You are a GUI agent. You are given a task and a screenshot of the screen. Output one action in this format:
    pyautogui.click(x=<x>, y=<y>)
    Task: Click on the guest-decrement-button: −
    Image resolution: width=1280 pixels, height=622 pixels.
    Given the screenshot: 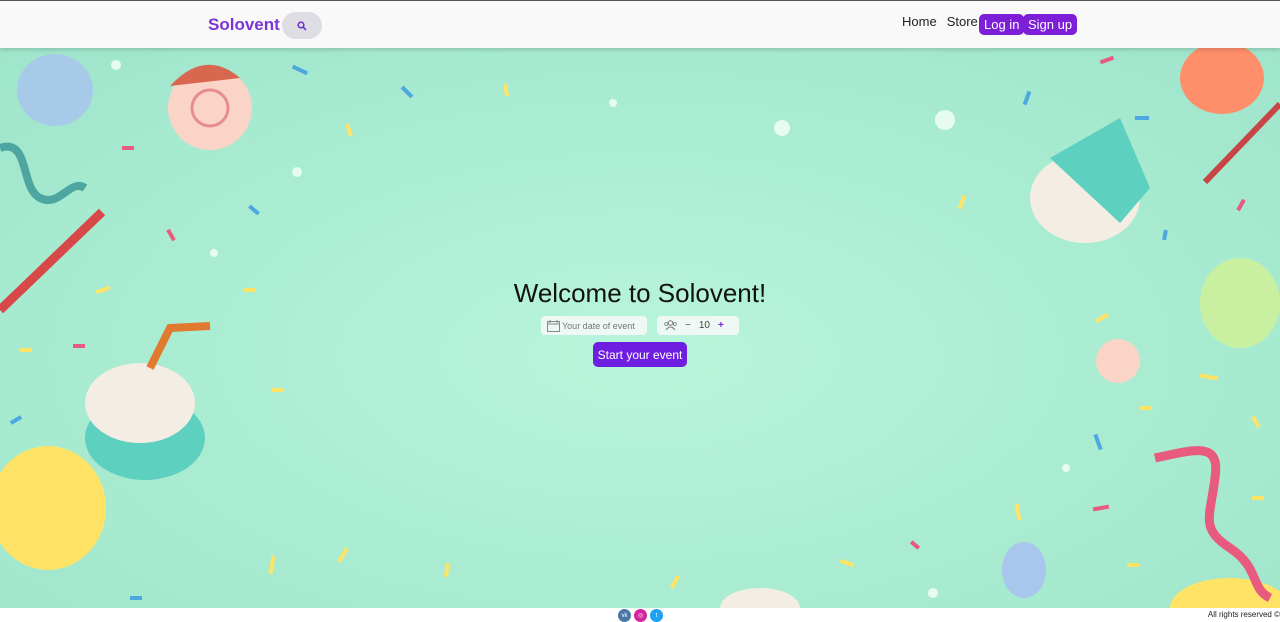 What is the action you would take?
    pyautogui.click(x=688, y=325)
    